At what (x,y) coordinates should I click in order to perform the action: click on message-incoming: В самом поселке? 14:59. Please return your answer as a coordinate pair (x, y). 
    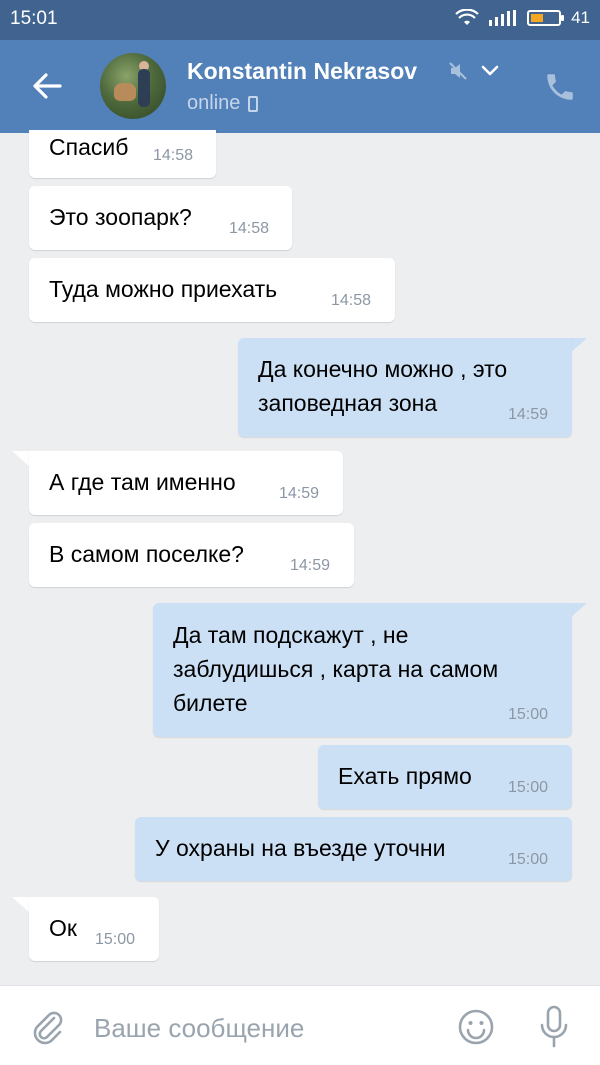
    Looking at the image, I should click on (191, 555).